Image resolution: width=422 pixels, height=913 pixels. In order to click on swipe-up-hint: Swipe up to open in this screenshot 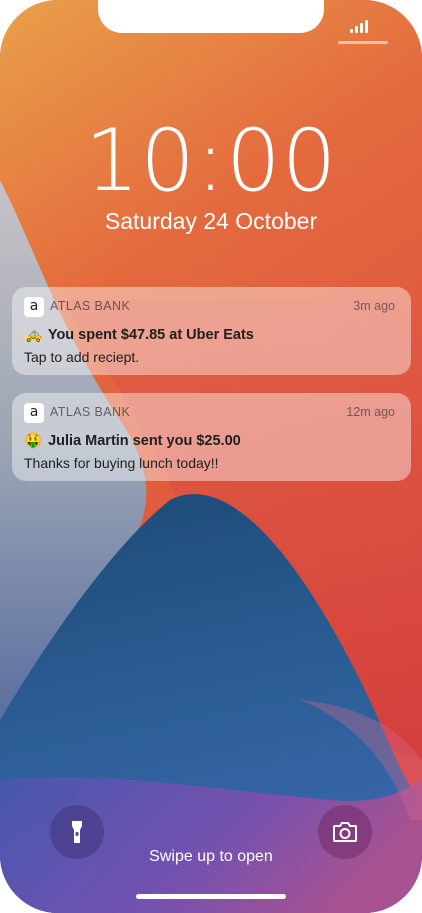, I will do `click(211, 856)`.